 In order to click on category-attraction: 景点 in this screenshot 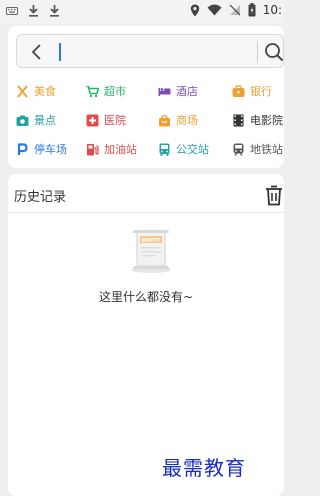, I will do `click(36, 120)`.